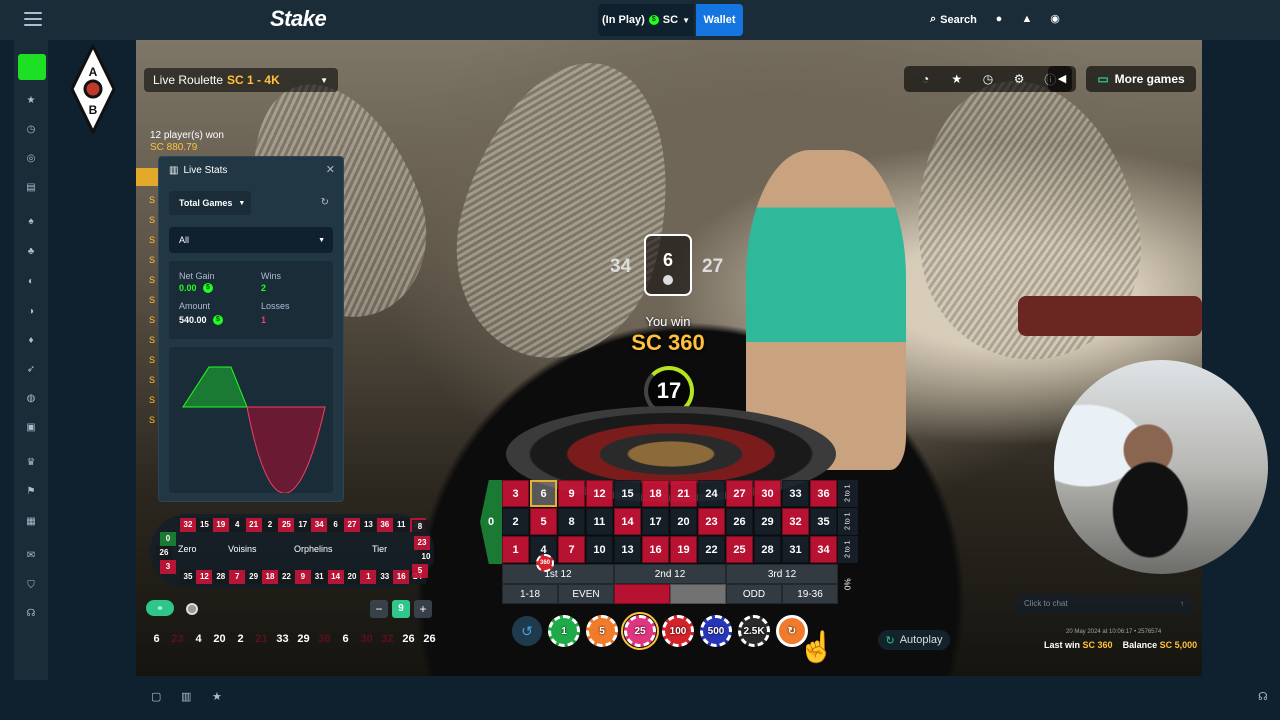 The image size is (1280, 720). I want to click on bet-number: 1, so click(515, 549).